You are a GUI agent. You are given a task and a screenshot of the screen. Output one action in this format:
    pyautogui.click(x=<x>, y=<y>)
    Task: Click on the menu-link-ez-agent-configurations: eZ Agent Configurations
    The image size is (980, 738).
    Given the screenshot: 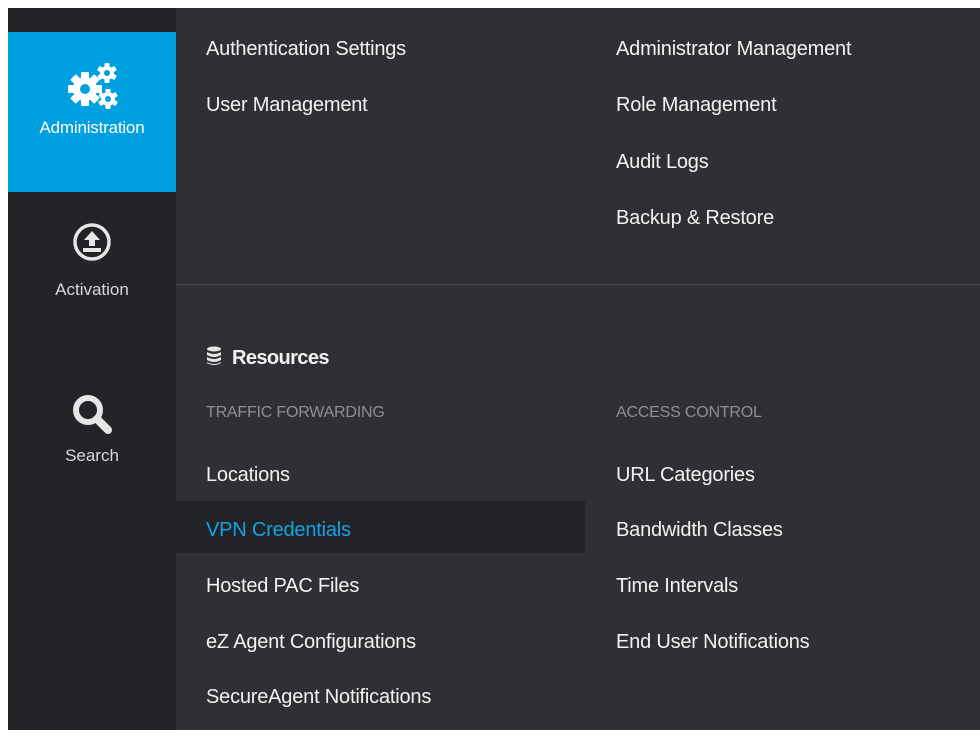 What is the action you would take?
    pyautogui.click(x=311, y=642)
    